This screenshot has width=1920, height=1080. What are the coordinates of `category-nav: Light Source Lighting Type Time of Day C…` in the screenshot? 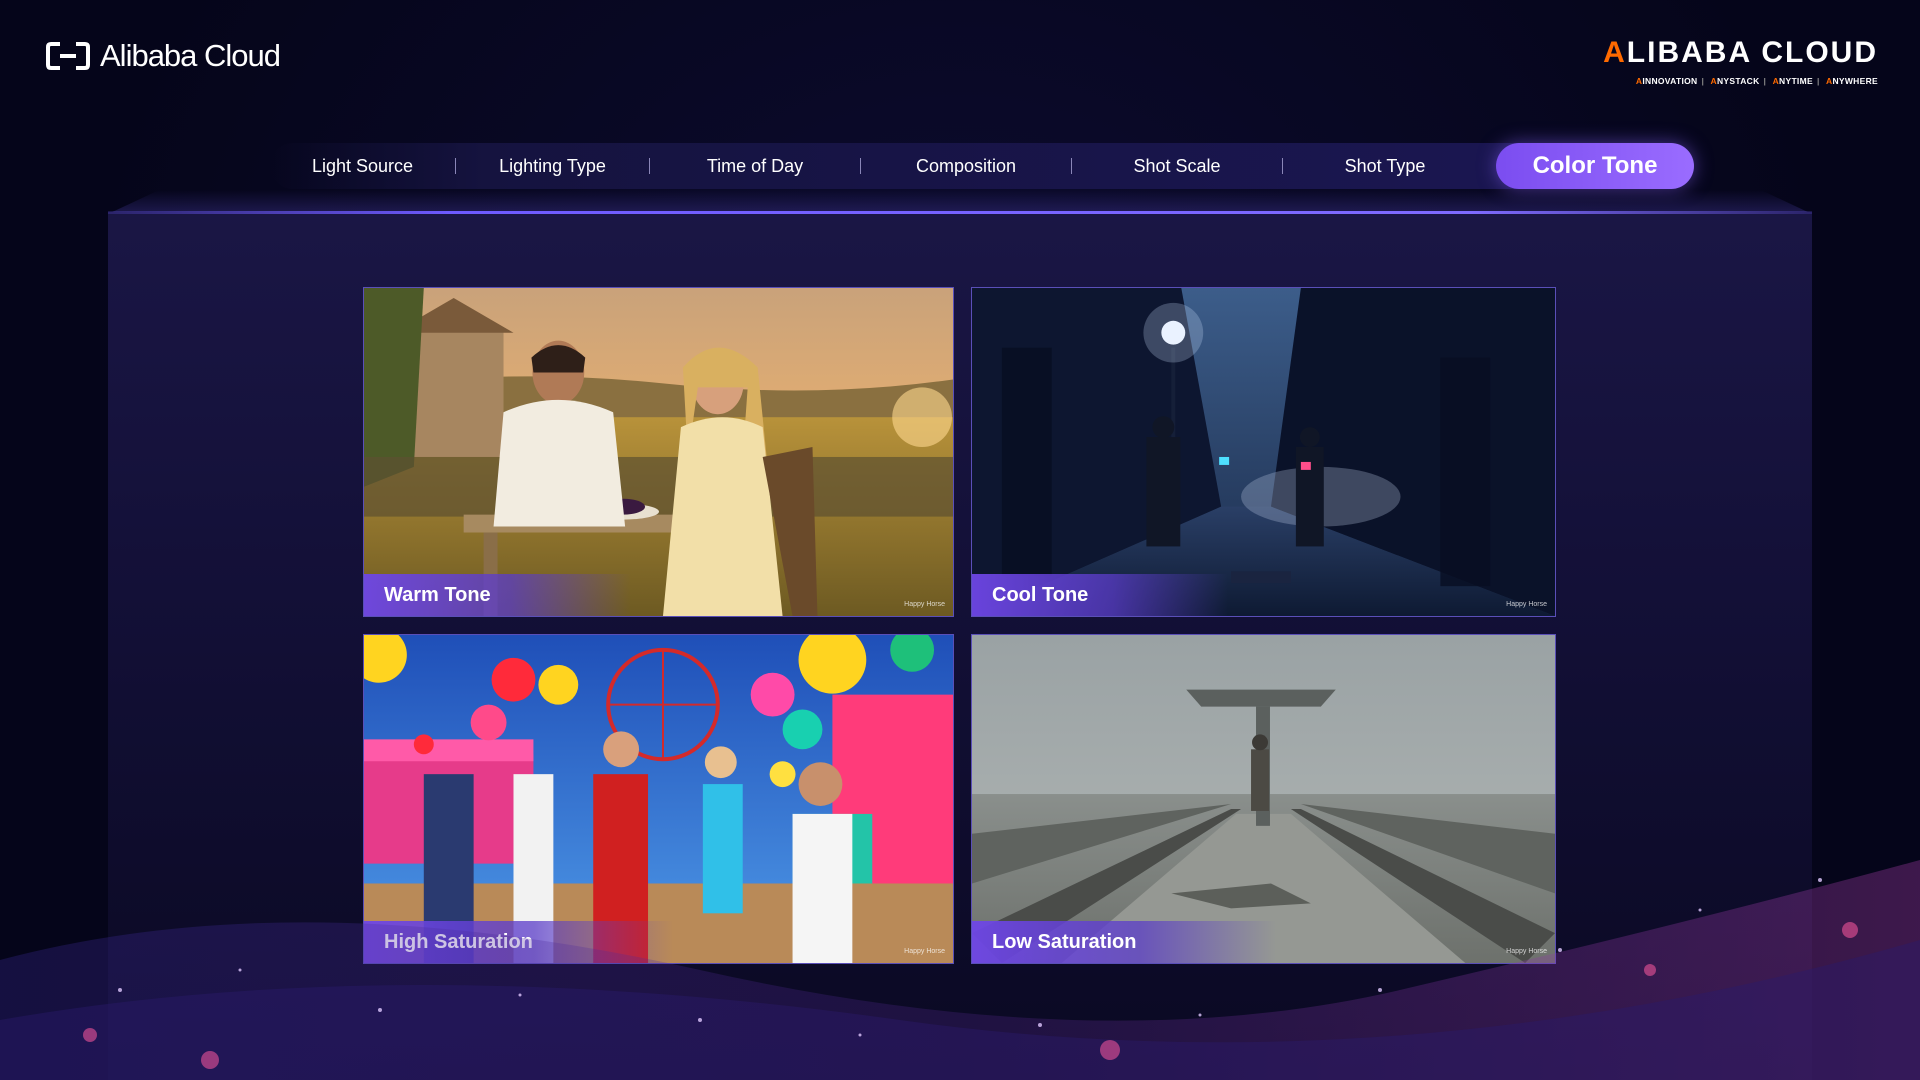 It's located at (982, 166).